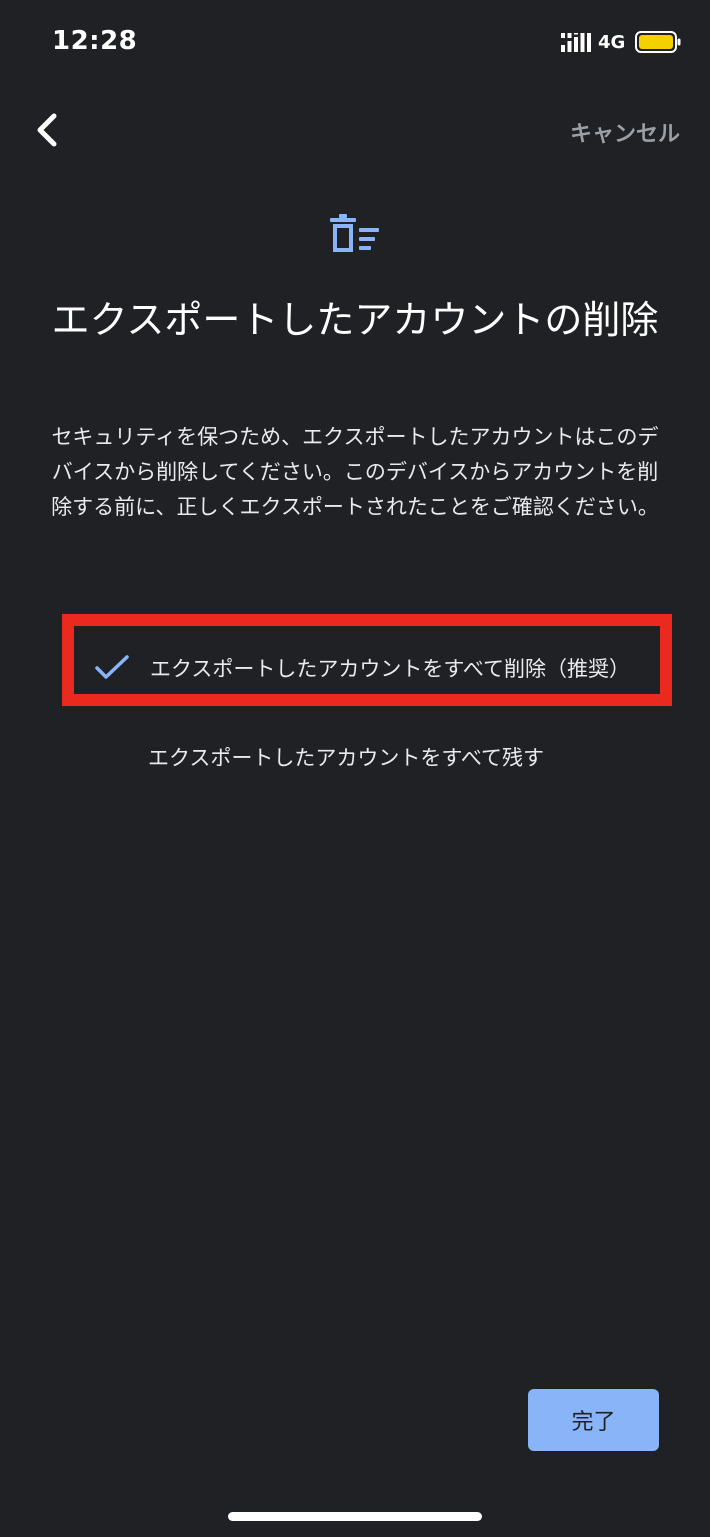 This screenshot has width=710, height=1537. I want to click on back-button, so click(48, 130).